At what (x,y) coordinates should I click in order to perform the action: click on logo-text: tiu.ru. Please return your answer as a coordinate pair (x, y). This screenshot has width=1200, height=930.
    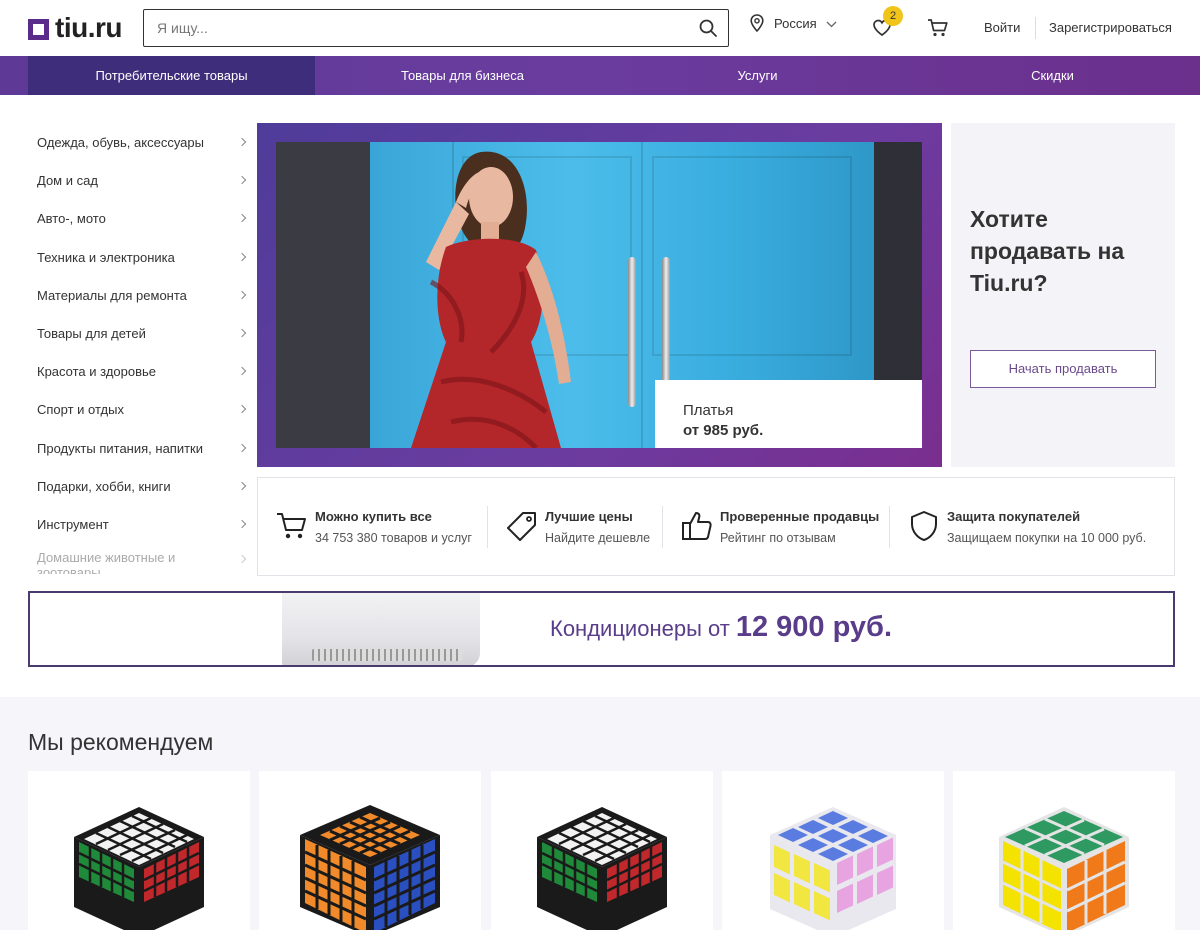
    Looking at the image, I should click on (89, 27).